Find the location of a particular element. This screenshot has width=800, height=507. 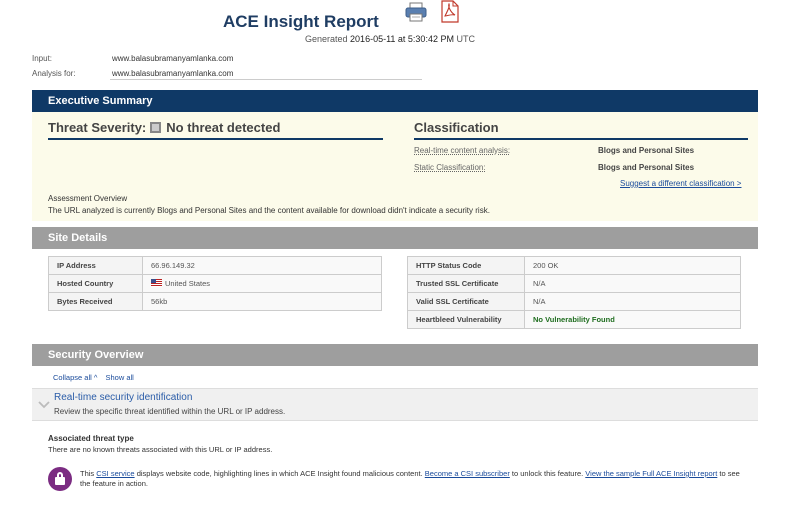

detail-key: IP Address is located at coordinates (95, 265).